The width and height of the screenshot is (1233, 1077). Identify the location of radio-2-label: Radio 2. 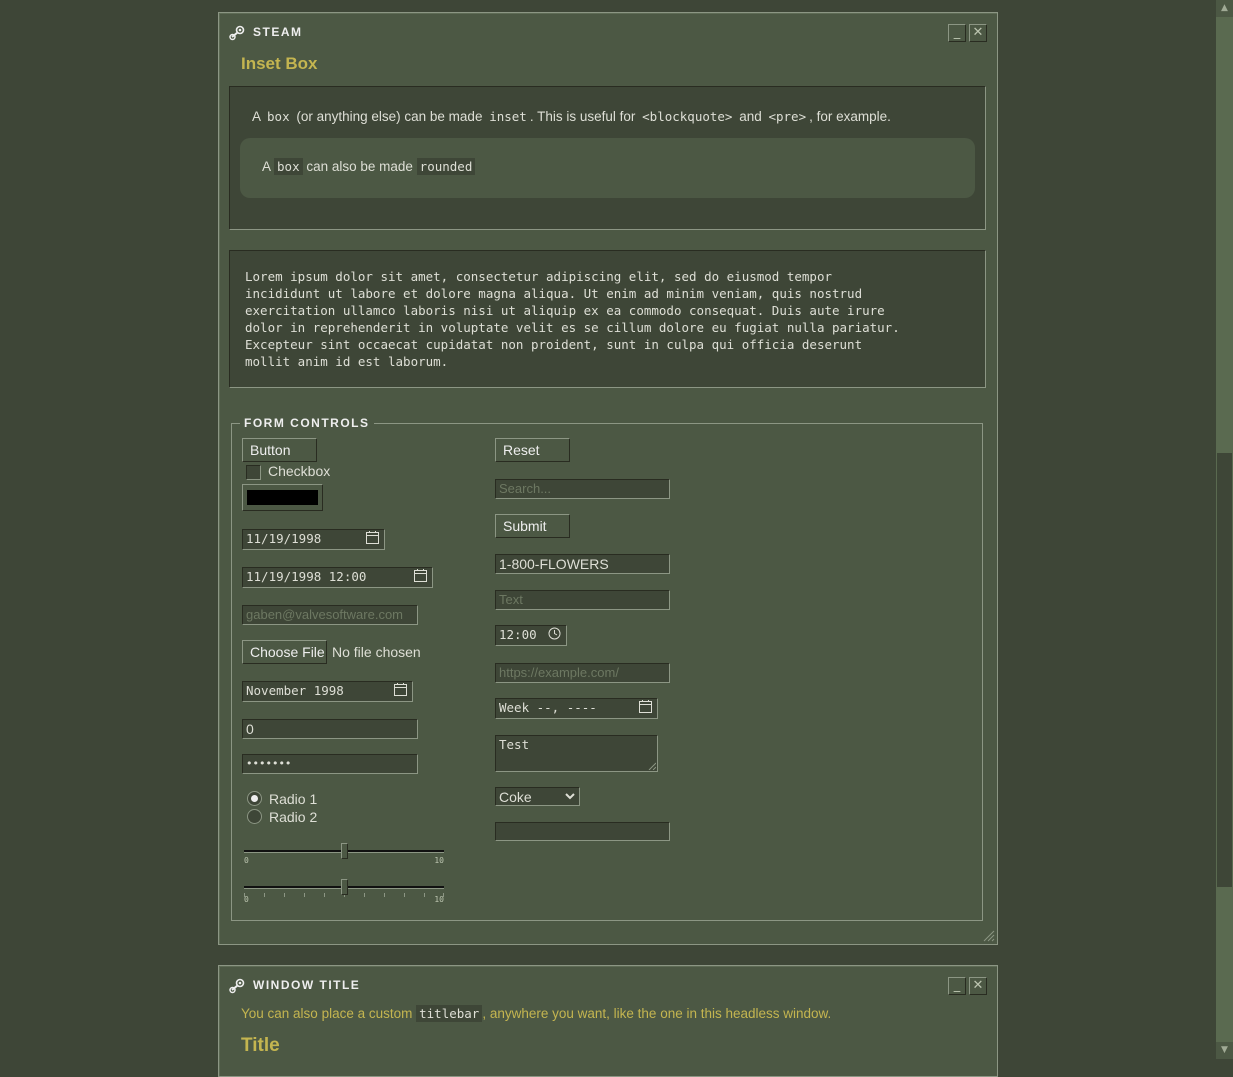
(293, 817).